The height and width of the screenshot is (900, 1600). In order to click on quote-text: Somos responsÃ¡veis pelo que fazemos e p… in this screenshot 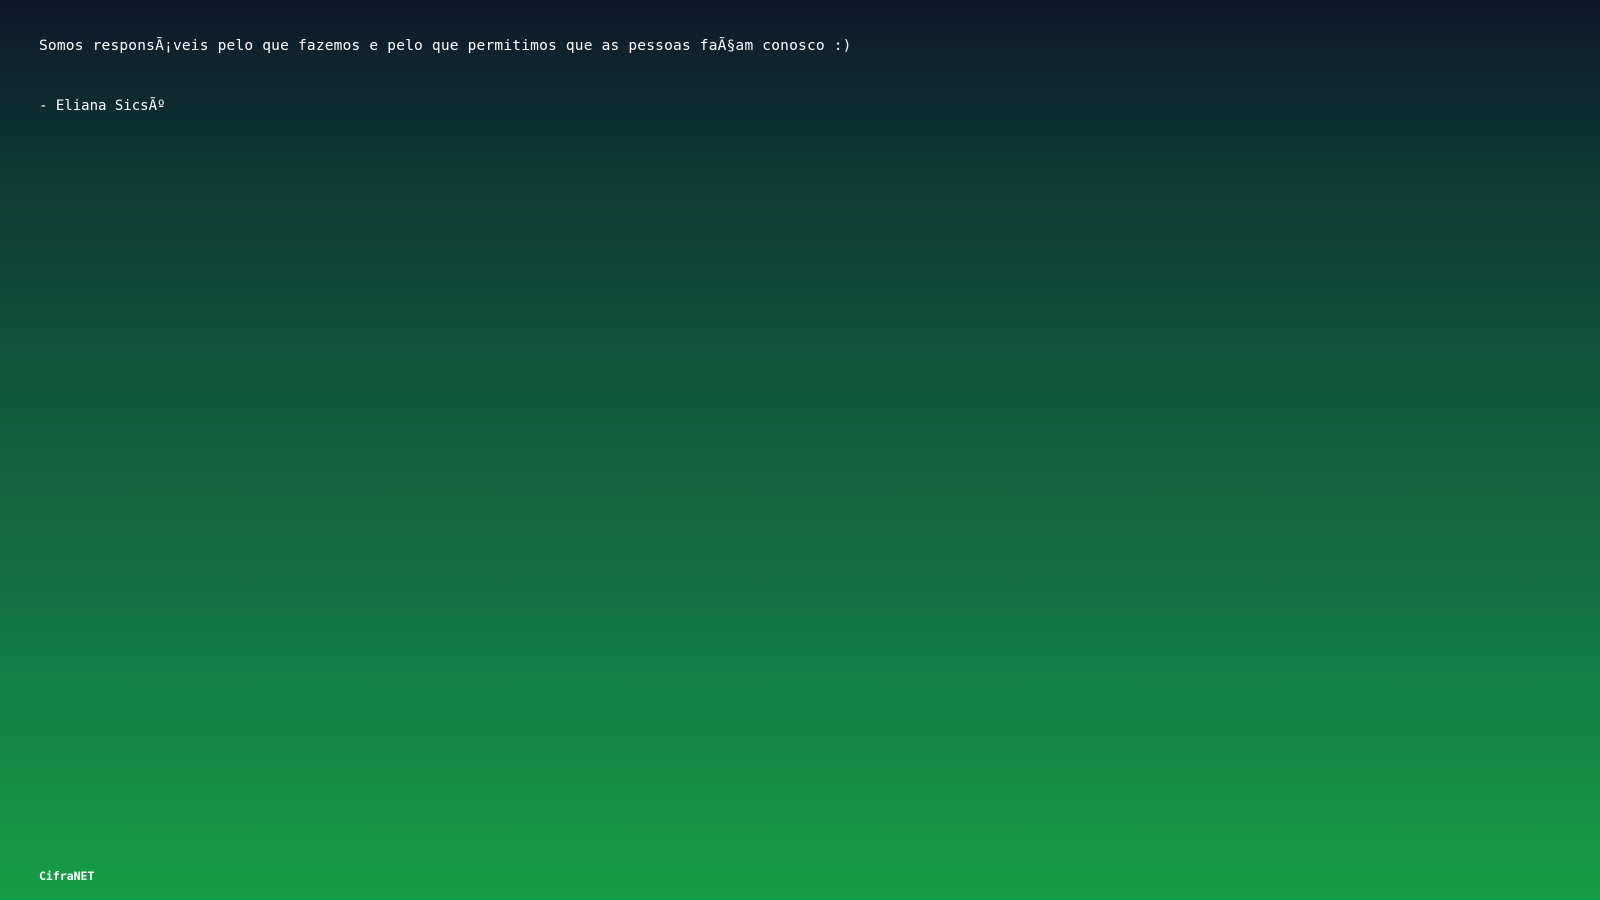, I will do `click(445, 46)`.